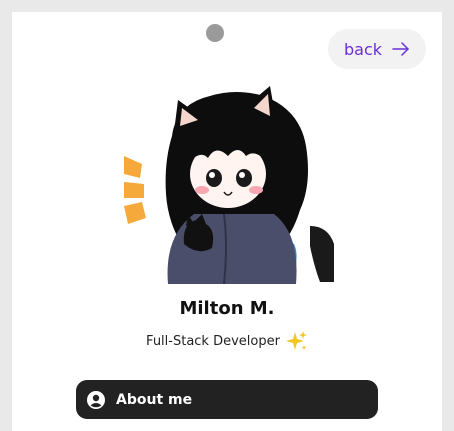 The image size is (454, 431). Describe the element at coordinates (215, 33) in the screenshot. I see `camera-dot` at that location.